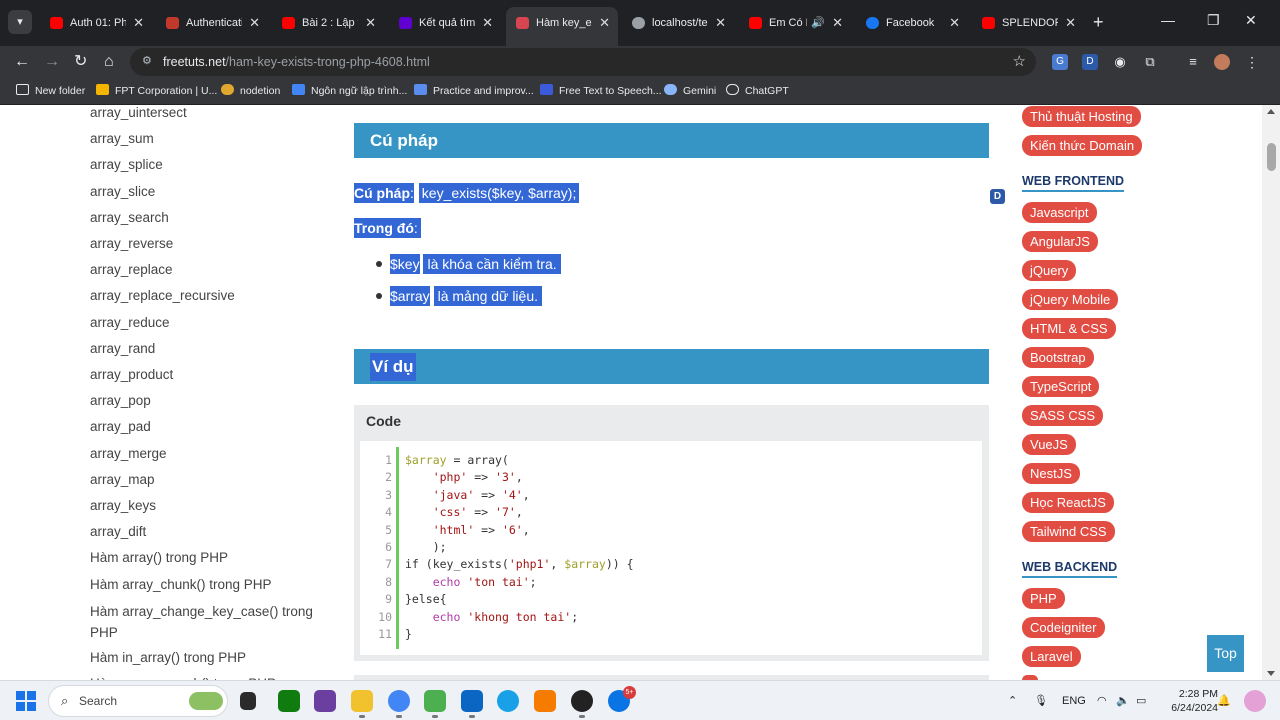 The height and width of the screenshot is (720, 1280). What do you see at coordinates (210, 506) in the screenshot?
I see `menu-link: array_keys` at bounding box center [210, 506].